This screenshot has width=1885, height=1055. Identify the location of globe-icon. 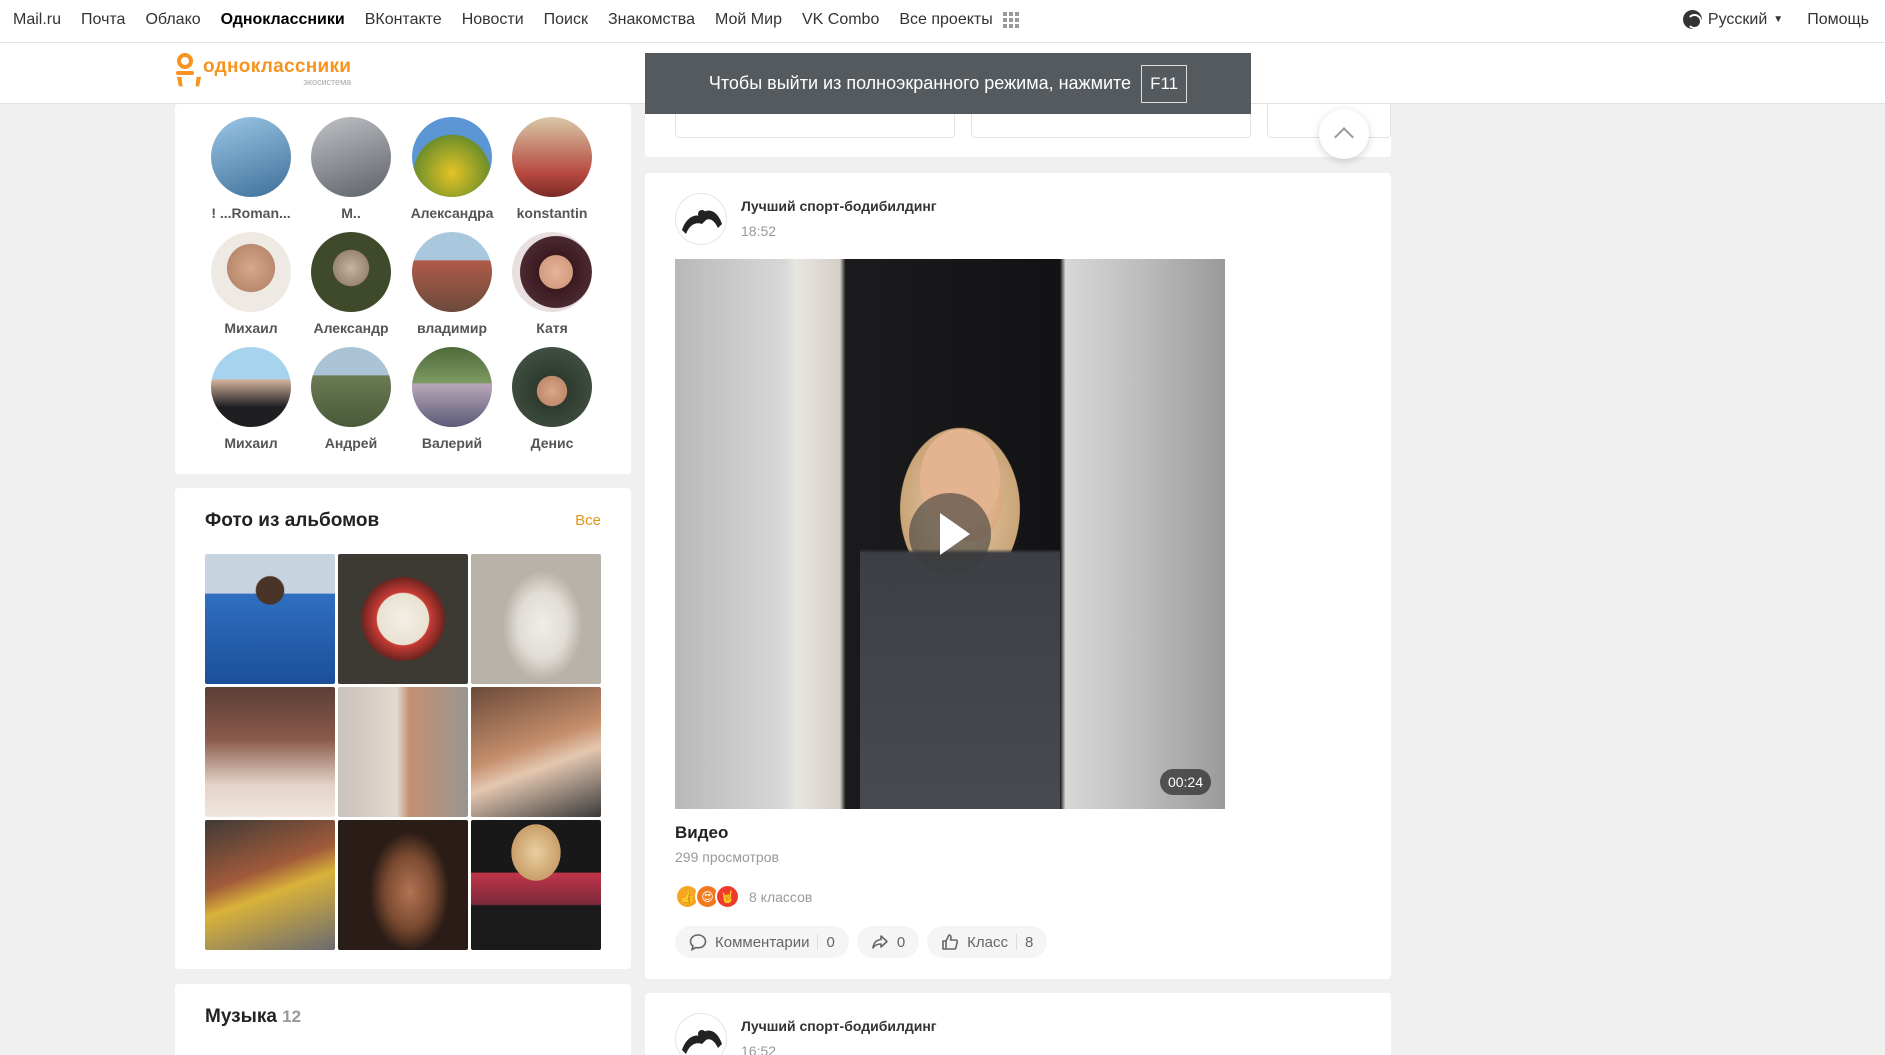
(1692, 19).